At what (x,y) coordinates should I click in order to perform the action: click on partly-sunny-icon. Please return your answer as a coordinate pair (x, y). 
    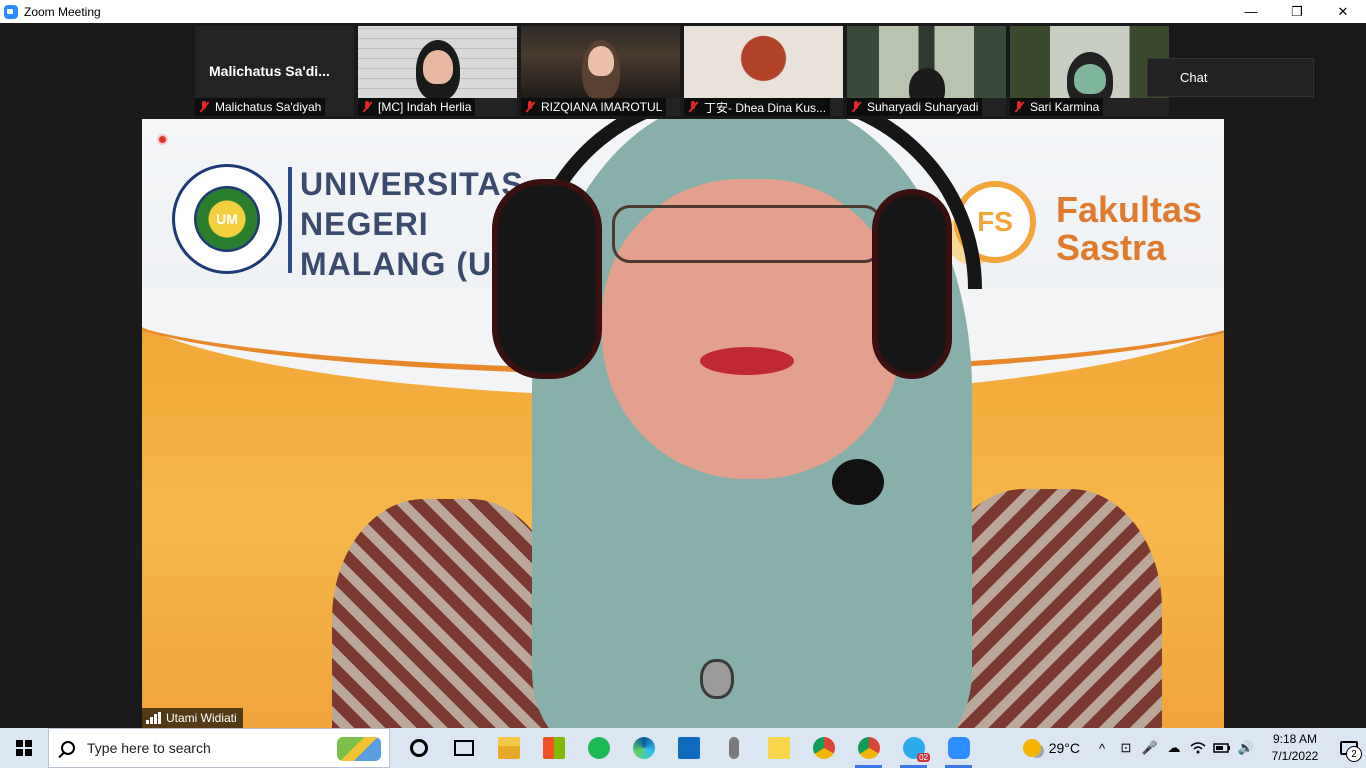
    Looking at the image, I should click on (1031, 748).